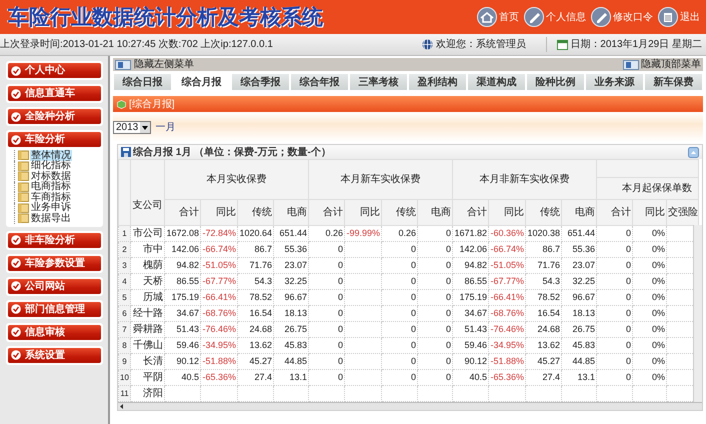 The image size is (706, 424). Describe the element at coordinates (507, 330) in the screenshot. I see `table-cell: -76.46%` at that location.